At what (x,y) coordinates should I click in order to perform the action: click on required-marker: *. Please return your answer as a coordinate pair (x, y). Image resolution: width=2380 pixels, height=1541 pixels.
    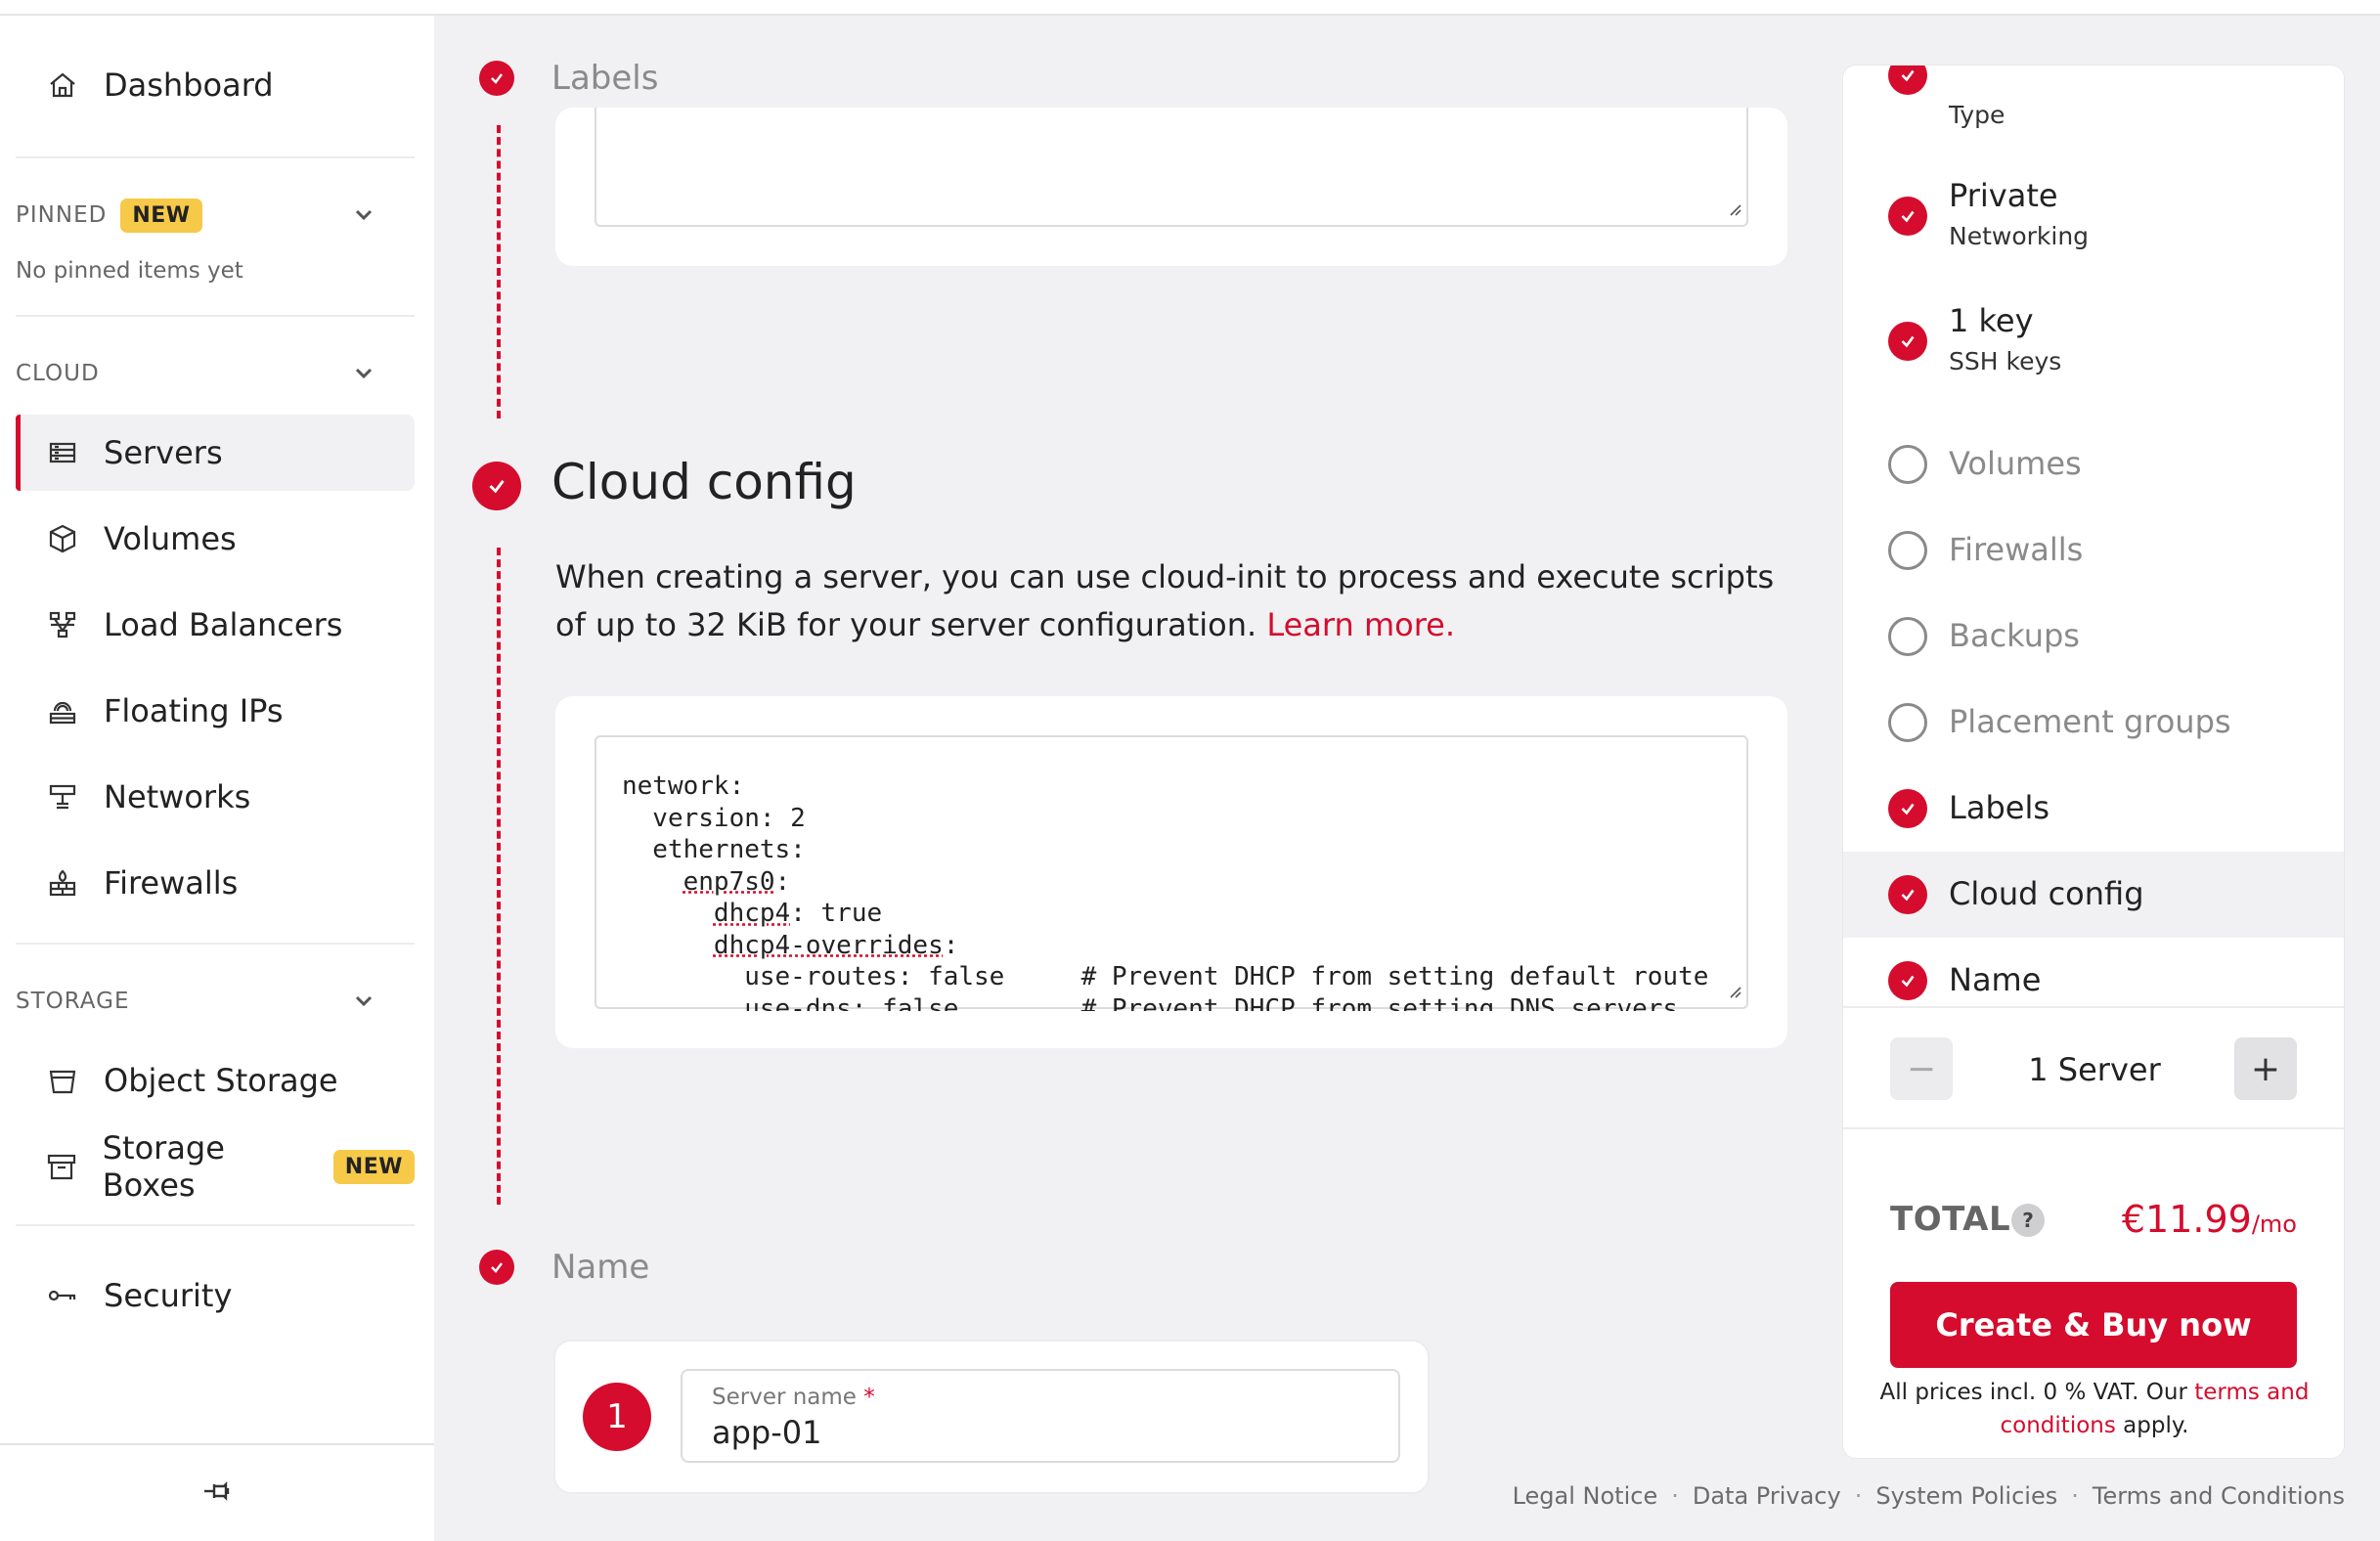
    Looking at the image, I should click on (869, 1398).